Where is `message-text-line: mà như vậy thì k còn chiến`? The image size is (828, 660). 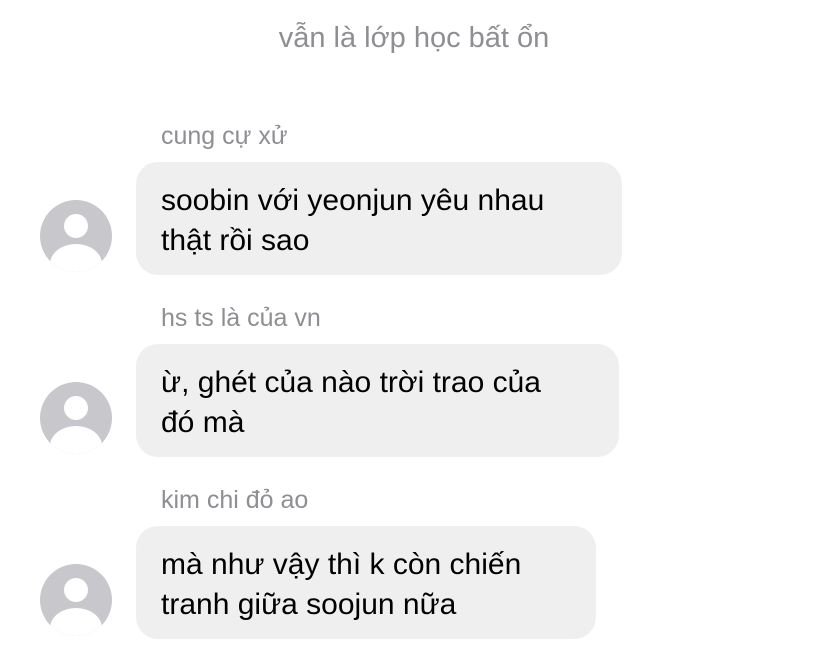 message-text-line: mà như vậy thì k còn chiến is located at coordinates (341, 564).